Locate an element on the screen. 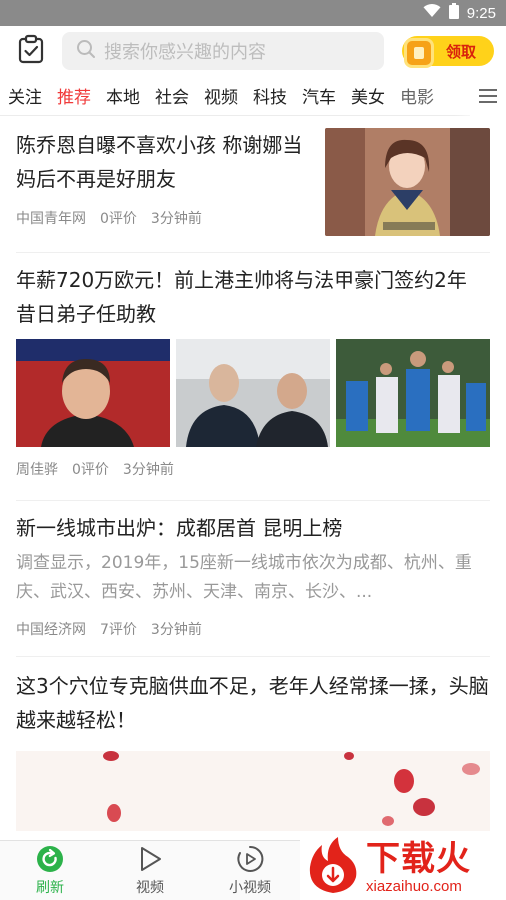 This screenshot has height=900, width=506. tab-follow: 关注 is located at coordinates (25, 95).